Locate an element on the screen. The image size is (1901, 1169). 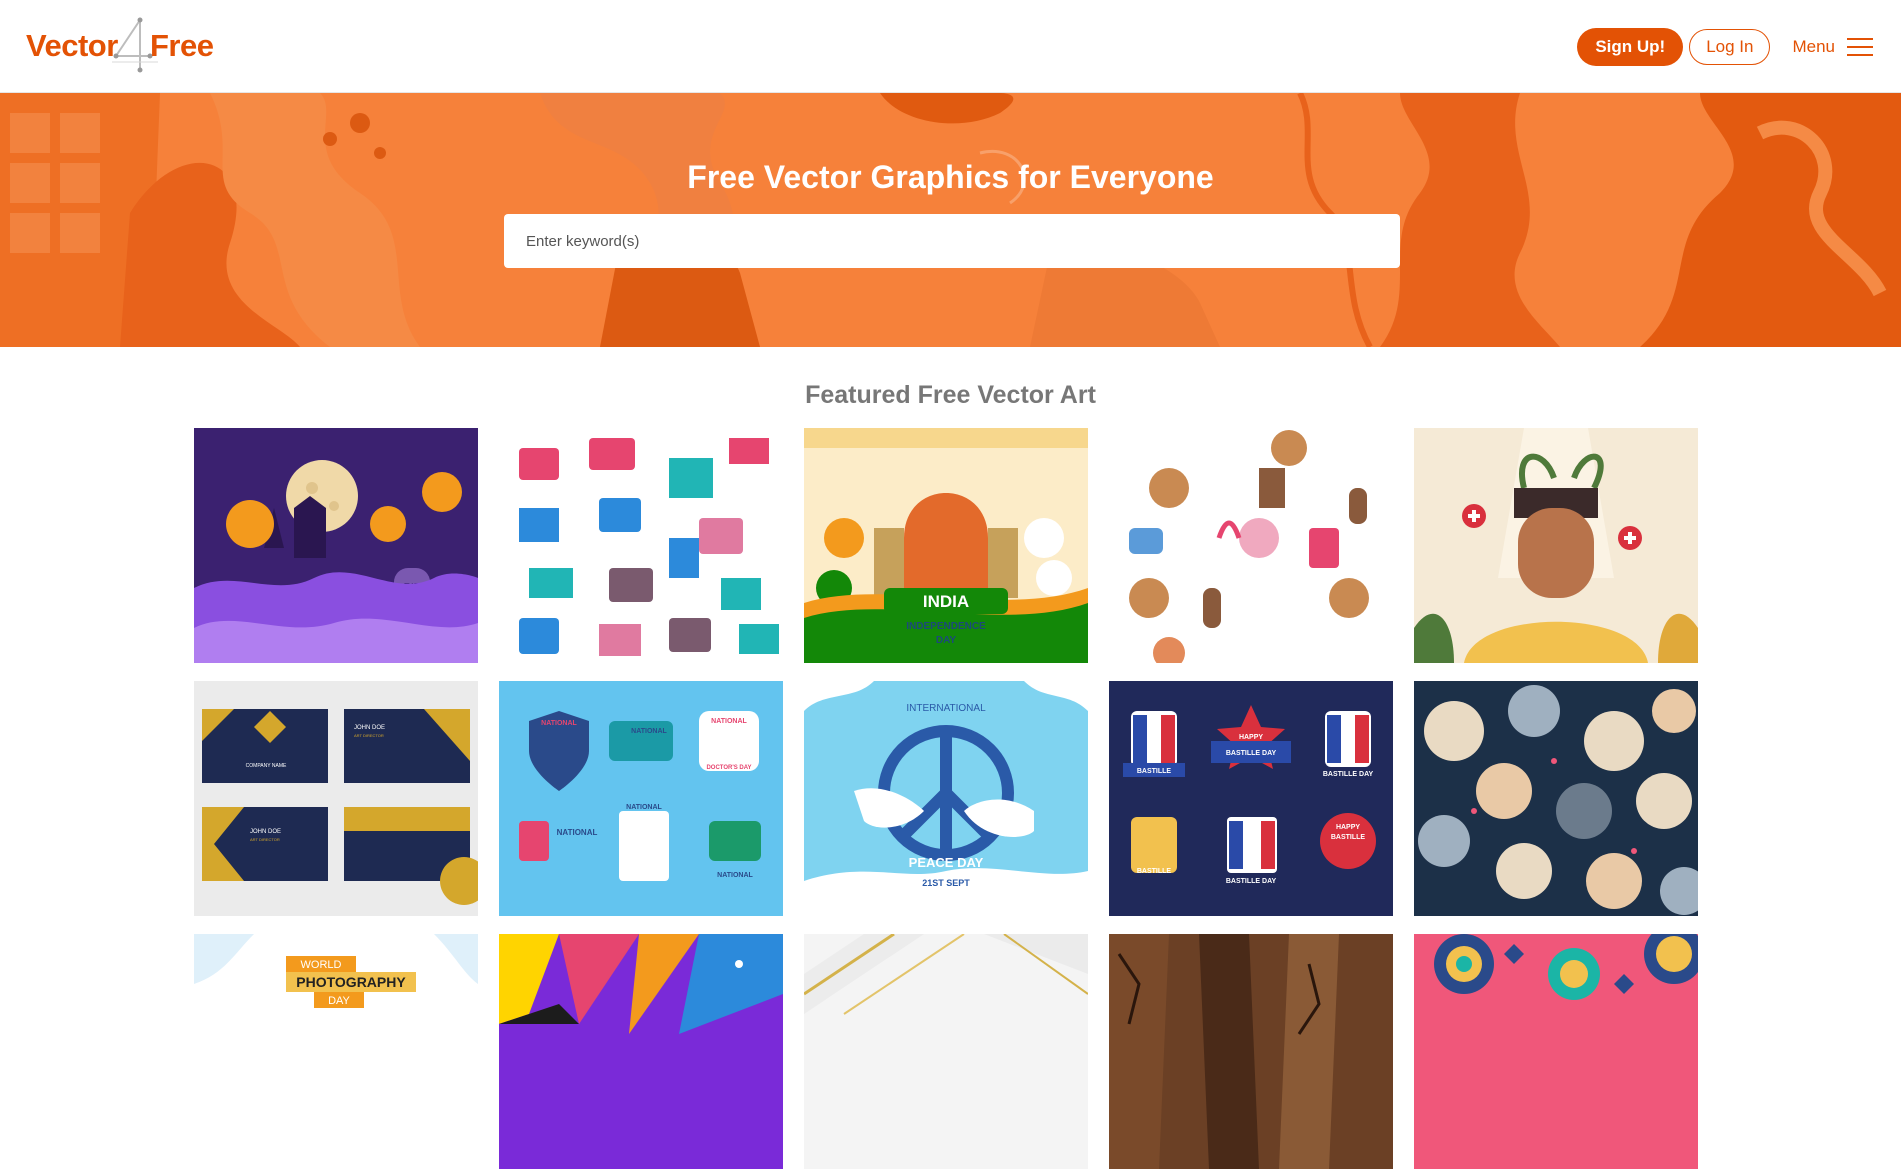
card-sweets-pattern is located at coordinates (1251, 545).